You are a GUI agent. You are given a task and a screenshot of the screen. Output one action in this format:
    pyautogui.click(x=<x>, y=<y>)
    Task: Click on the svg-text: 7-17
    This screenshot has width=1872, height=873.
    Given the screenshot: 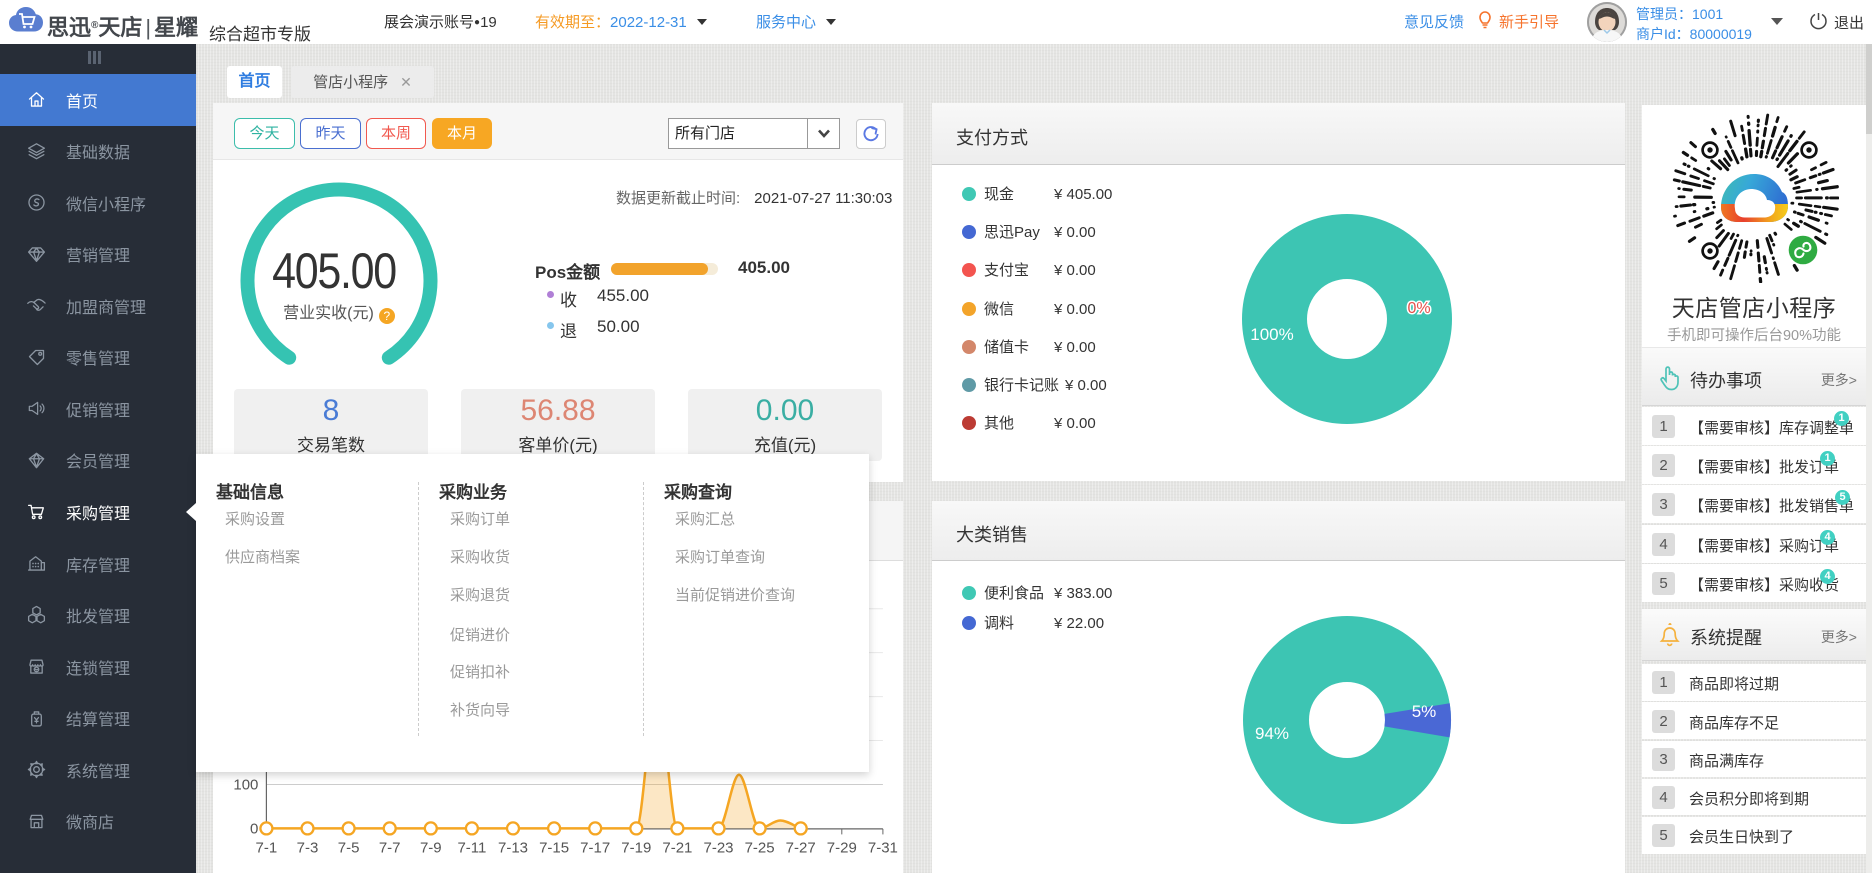 What is the action you would take?
    pyautogui.click(x=595, y=847)
    